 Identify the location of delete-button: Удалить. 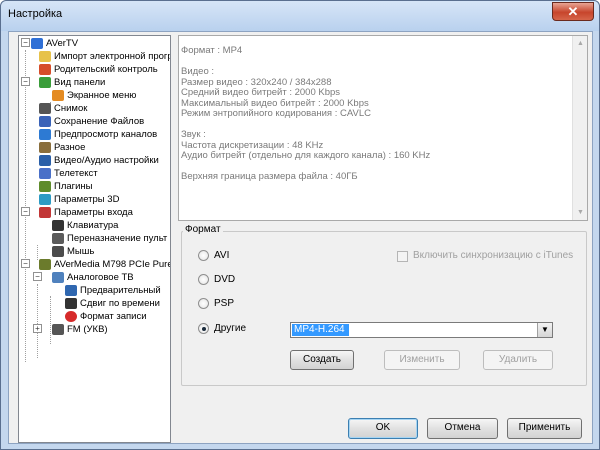
(518, 360).